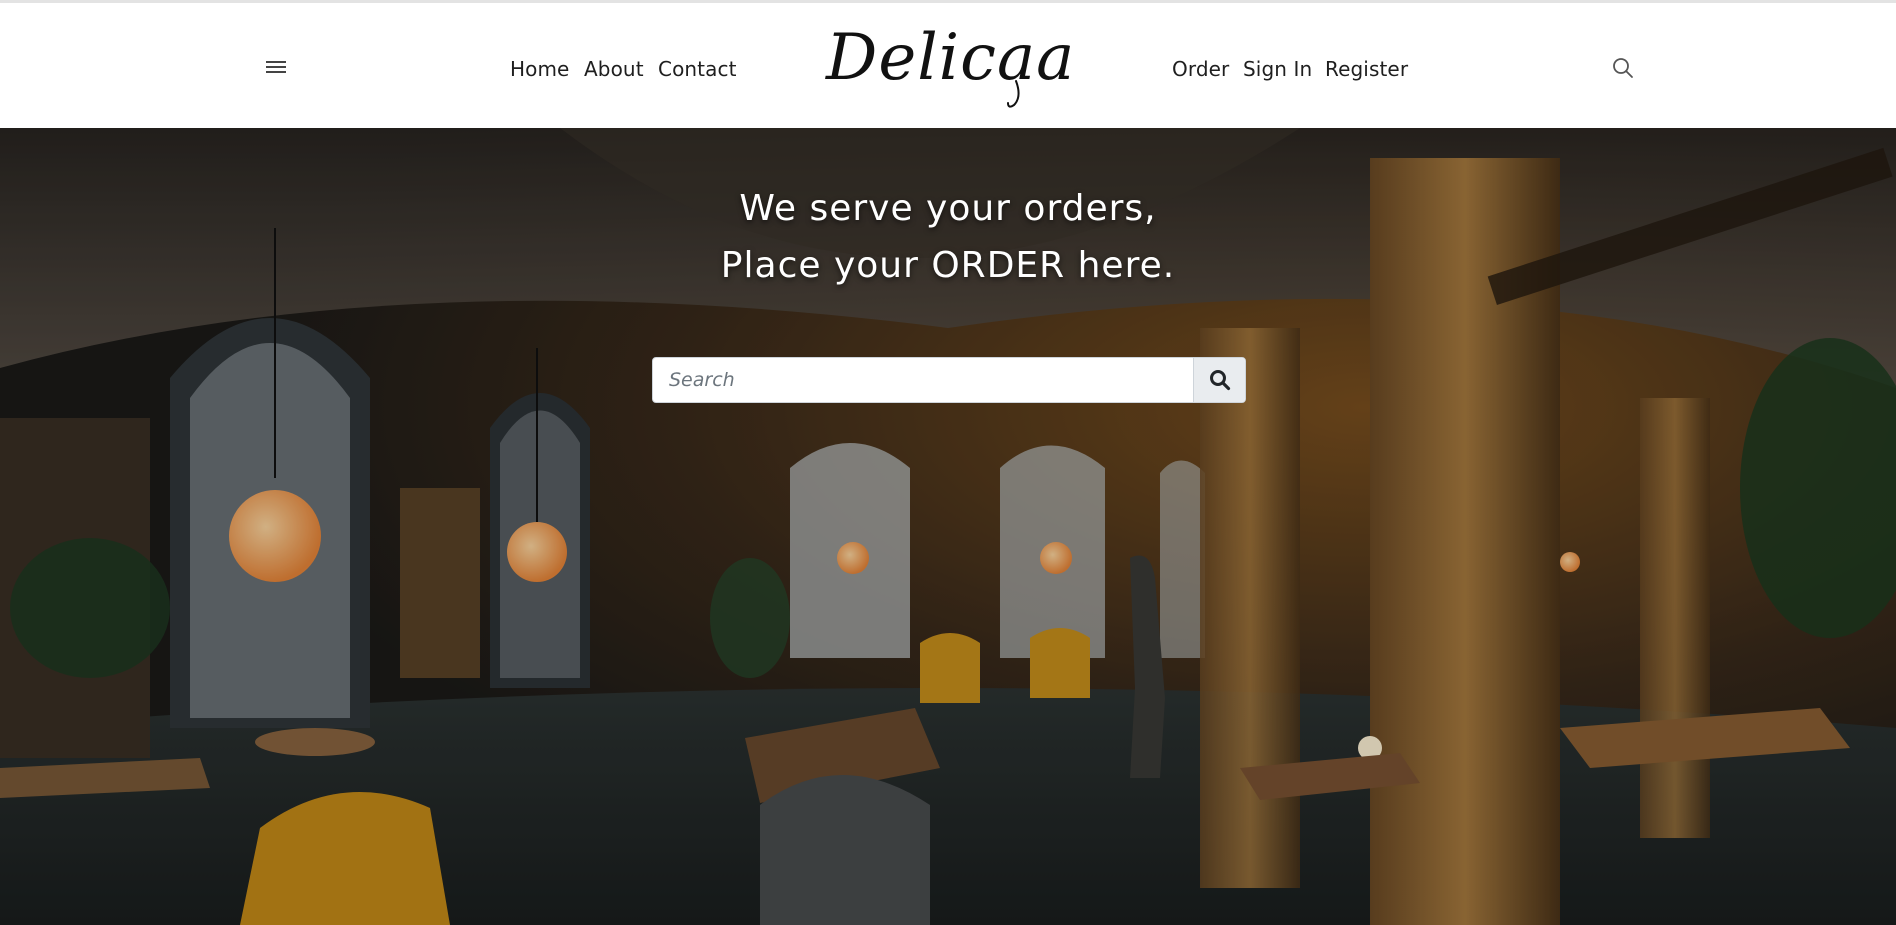 Image resolution: width=1896 pixels, height=925 pixels. What do you see at coordinates (539, 69) in the screenshot?
I see `nav-link-home: Home` at bounding box center [539, 69].